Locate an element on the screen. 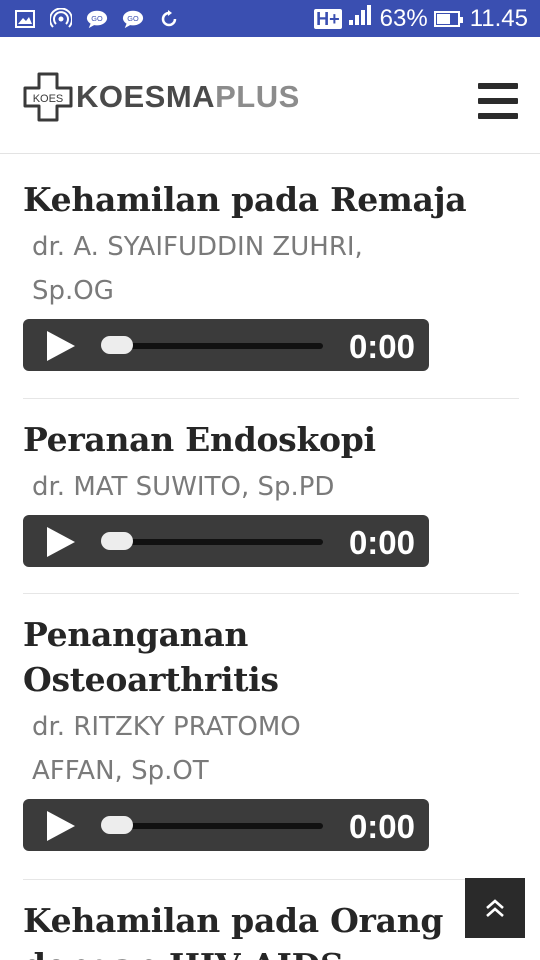  site-logo: KOES KOESMAPLUS is located at coordinates (161, 97).